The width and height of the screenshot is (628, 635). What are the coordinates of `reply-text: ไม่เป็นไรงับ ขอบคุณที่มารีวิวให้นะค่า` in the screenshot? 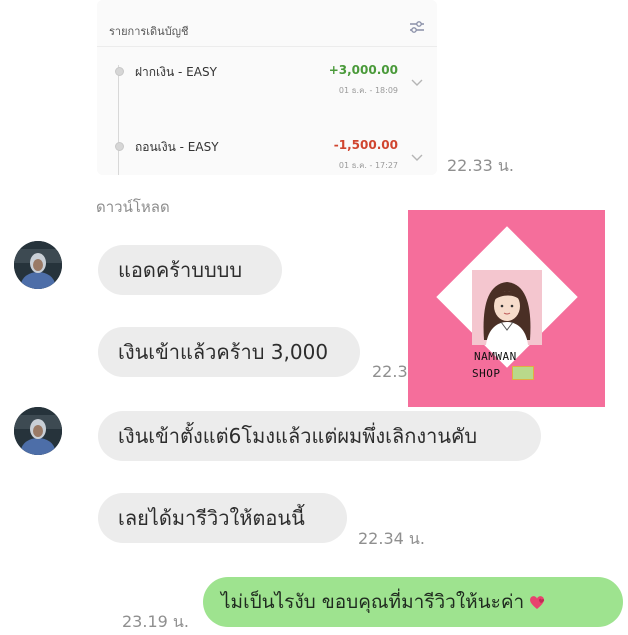 It's located at (373, 602).